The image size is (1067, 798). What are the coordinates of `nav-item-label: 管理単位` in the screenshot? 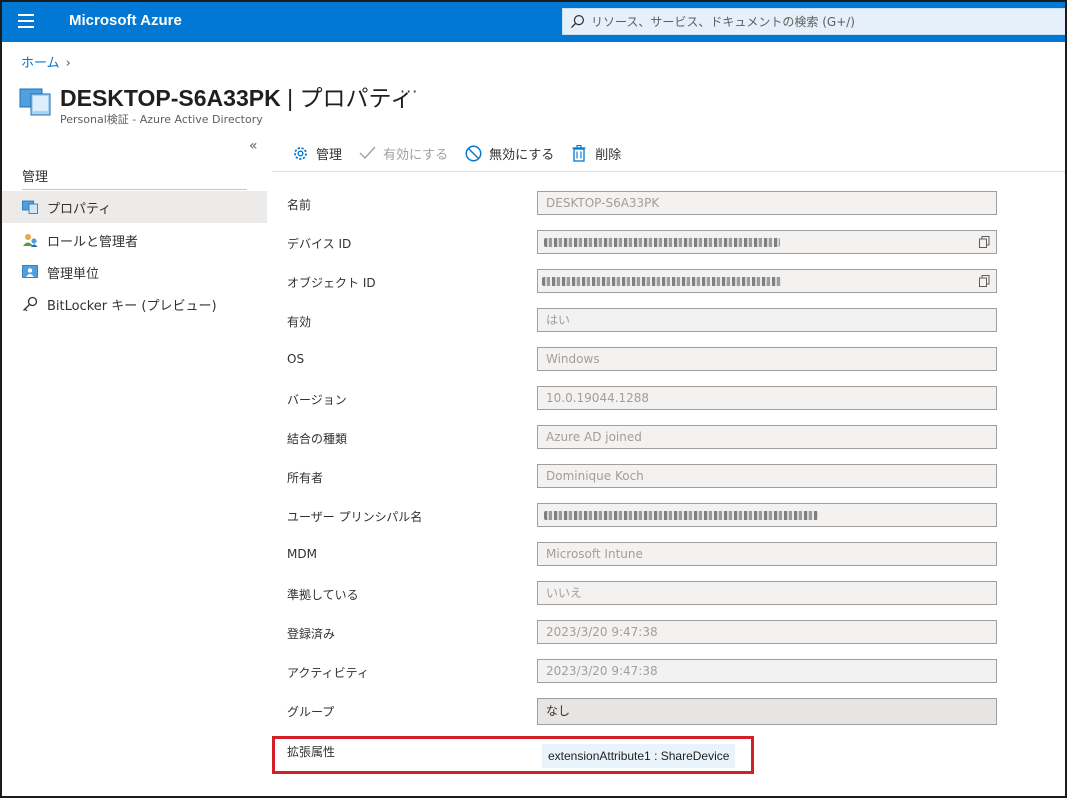 It's located at (73, 274).